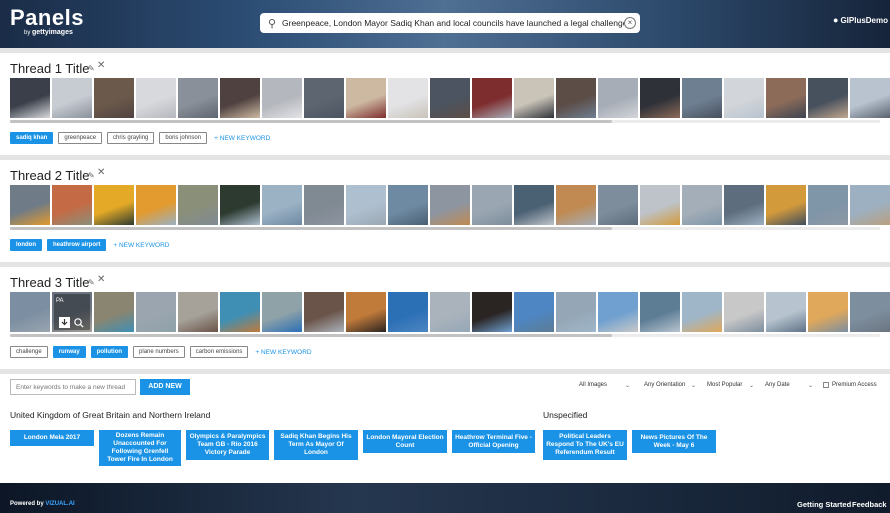  What do you see at coordinates (183, 138) in the screenshot?
I see `keyword-chip: boris johnson` at bounding box center [183, 138].